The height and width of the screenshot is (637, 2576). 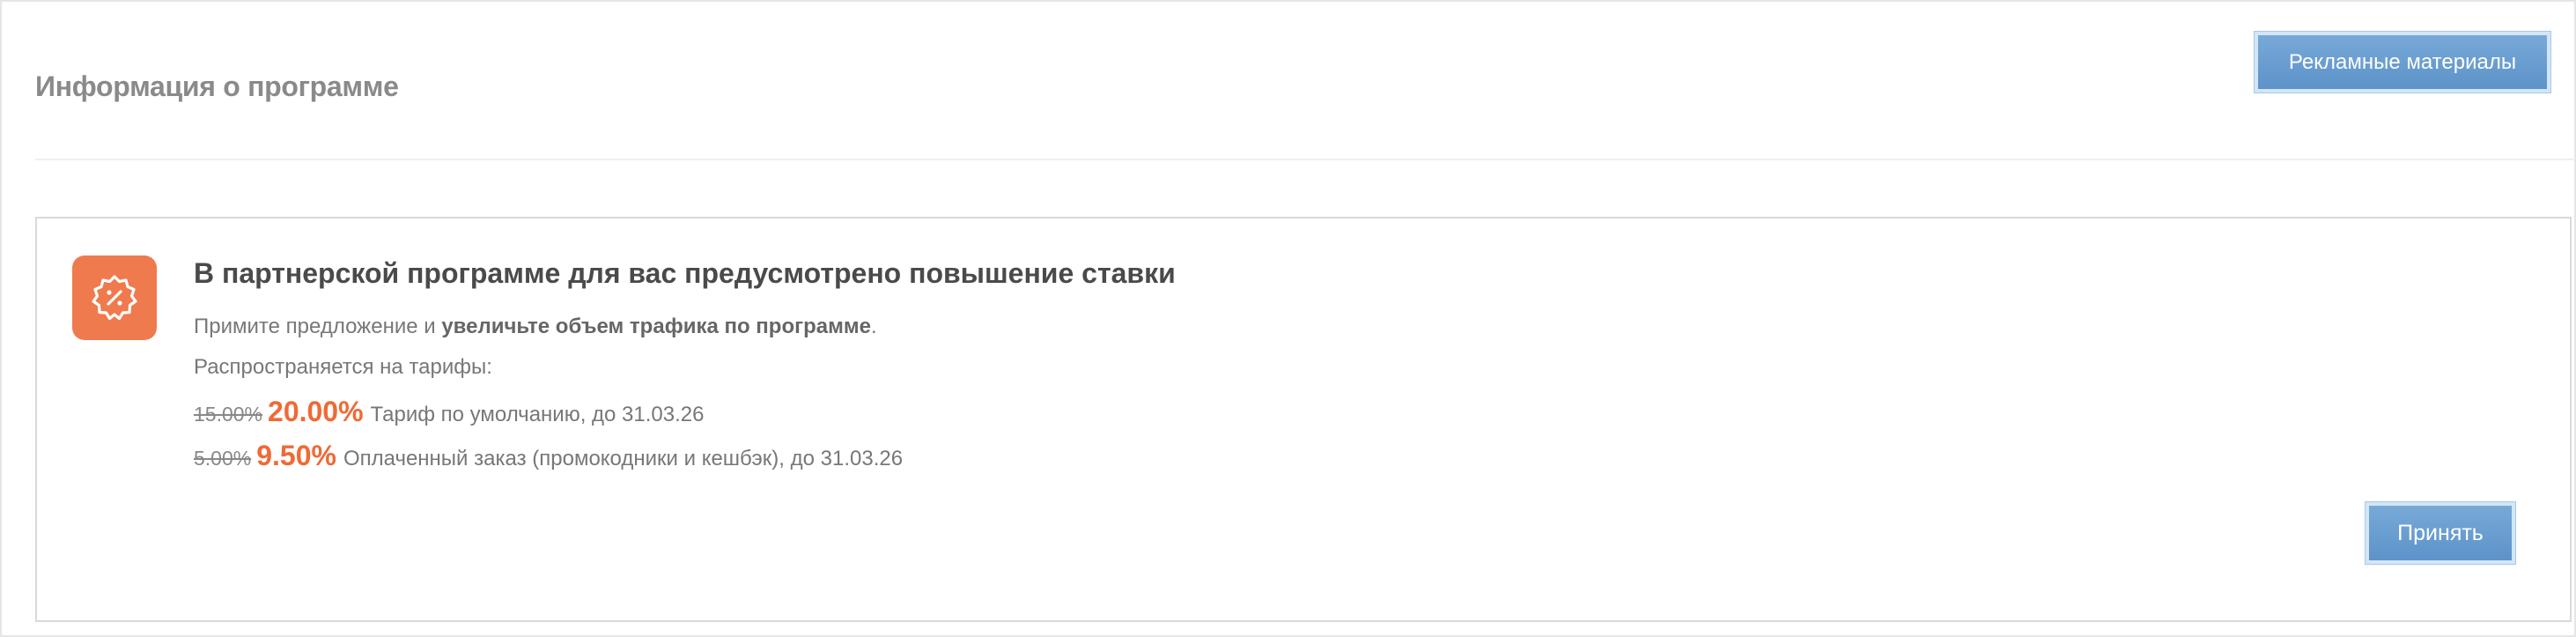 I want to click on offer-description-bold: увеличьте объем трафика по программе, so click(x=656, y=326).